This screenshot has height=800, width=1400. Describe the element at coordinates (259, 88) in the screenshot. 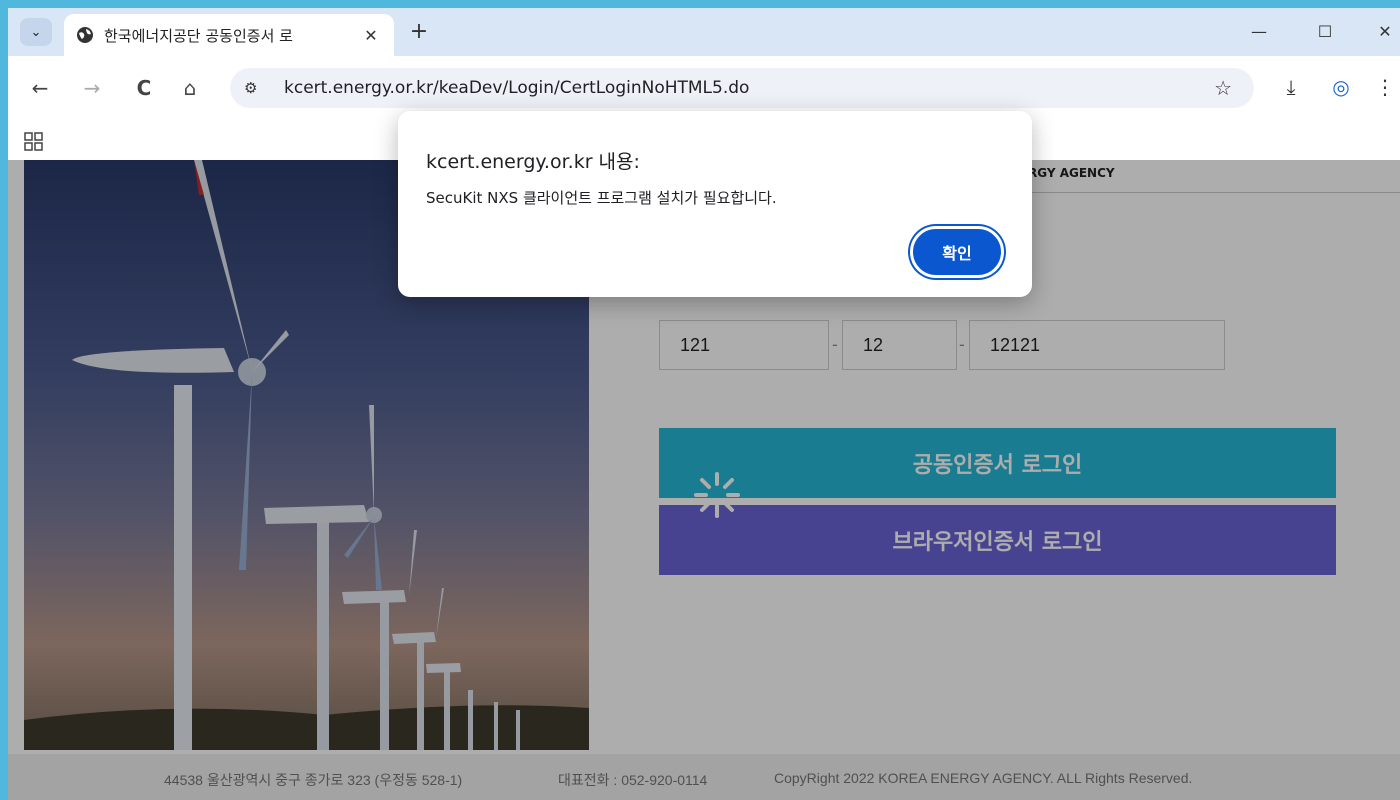

I see `site-info-icon: ⚙` at that location.